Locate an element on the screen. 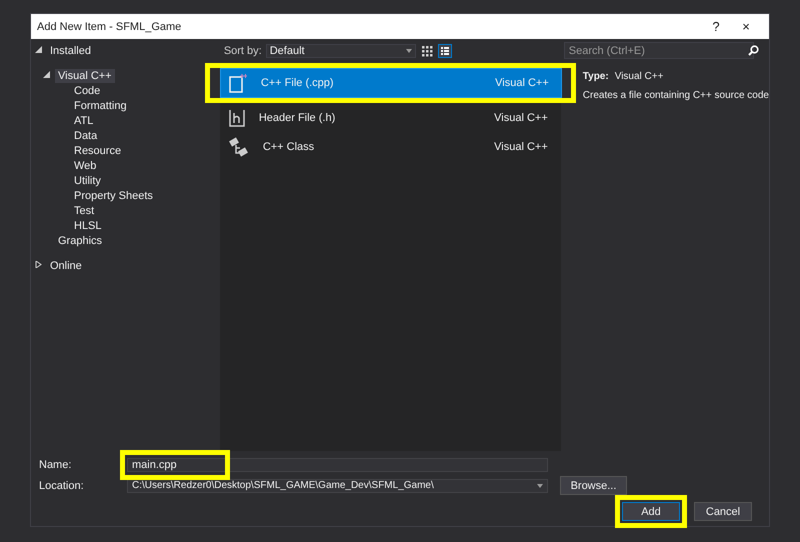 This screenshot has width=800, height=542. tree-item: Code is located at coordinates (87, 91).